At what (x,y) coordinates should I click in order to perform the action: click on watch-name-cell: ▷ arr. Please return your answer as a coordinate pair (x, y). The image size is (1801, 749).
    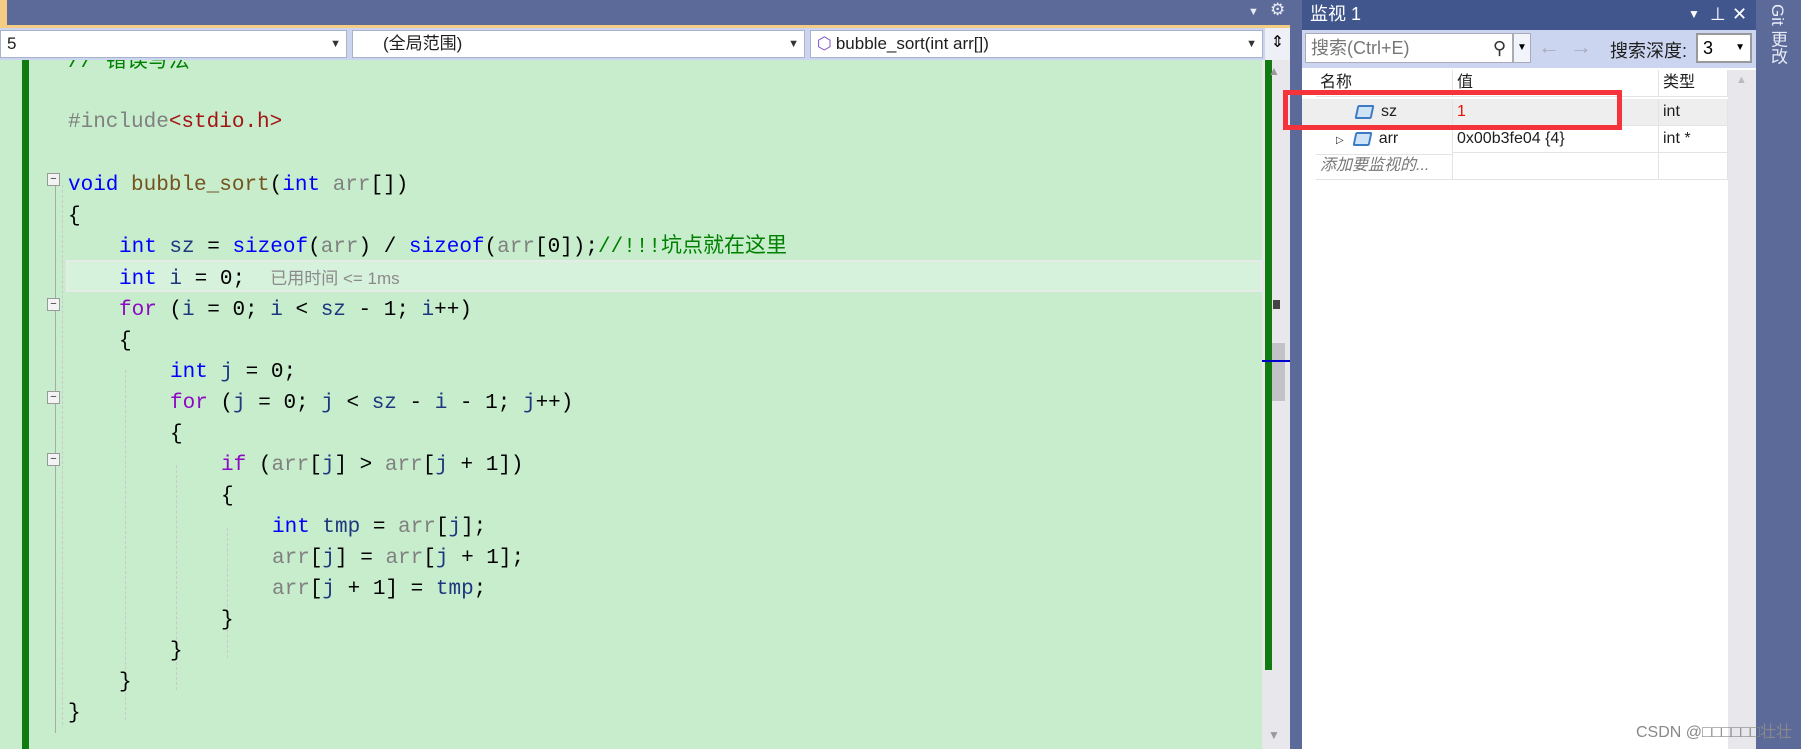
    Looking at the image, I should click on (1384, 140).